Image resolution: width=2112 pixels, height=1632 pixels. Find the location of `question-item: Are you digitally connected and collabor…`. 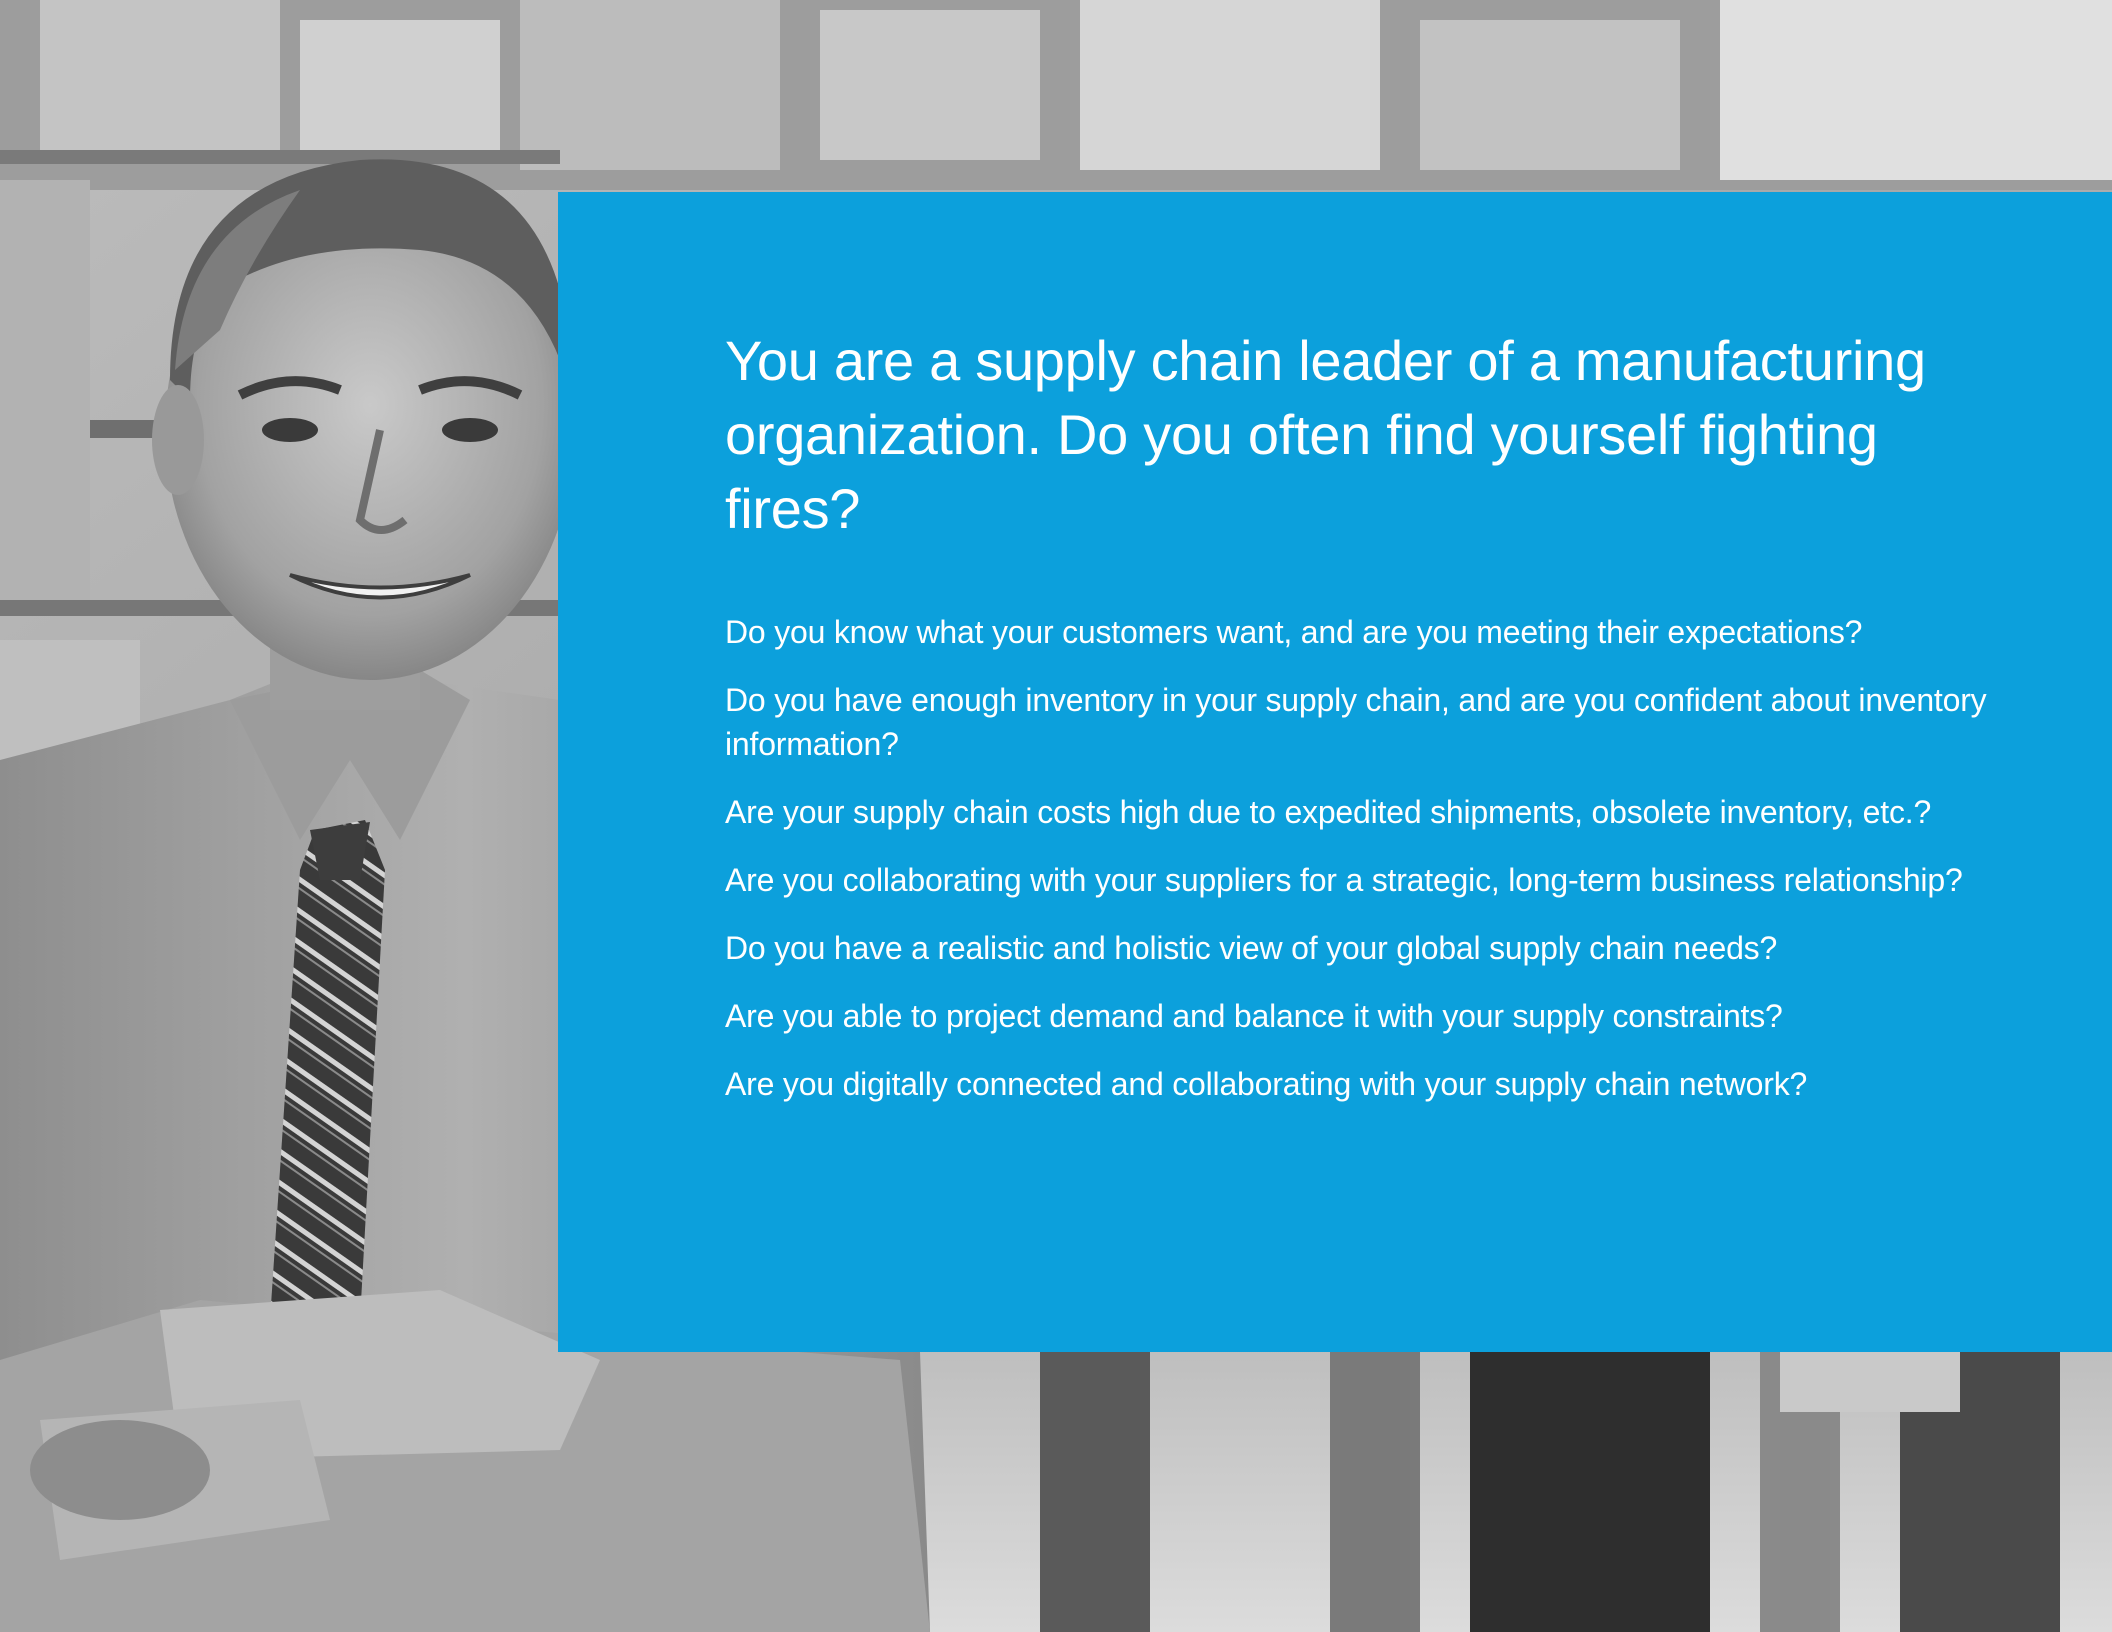

question-item: Are you digitally connected and collabor… is located at coordinates (1266, 1084).